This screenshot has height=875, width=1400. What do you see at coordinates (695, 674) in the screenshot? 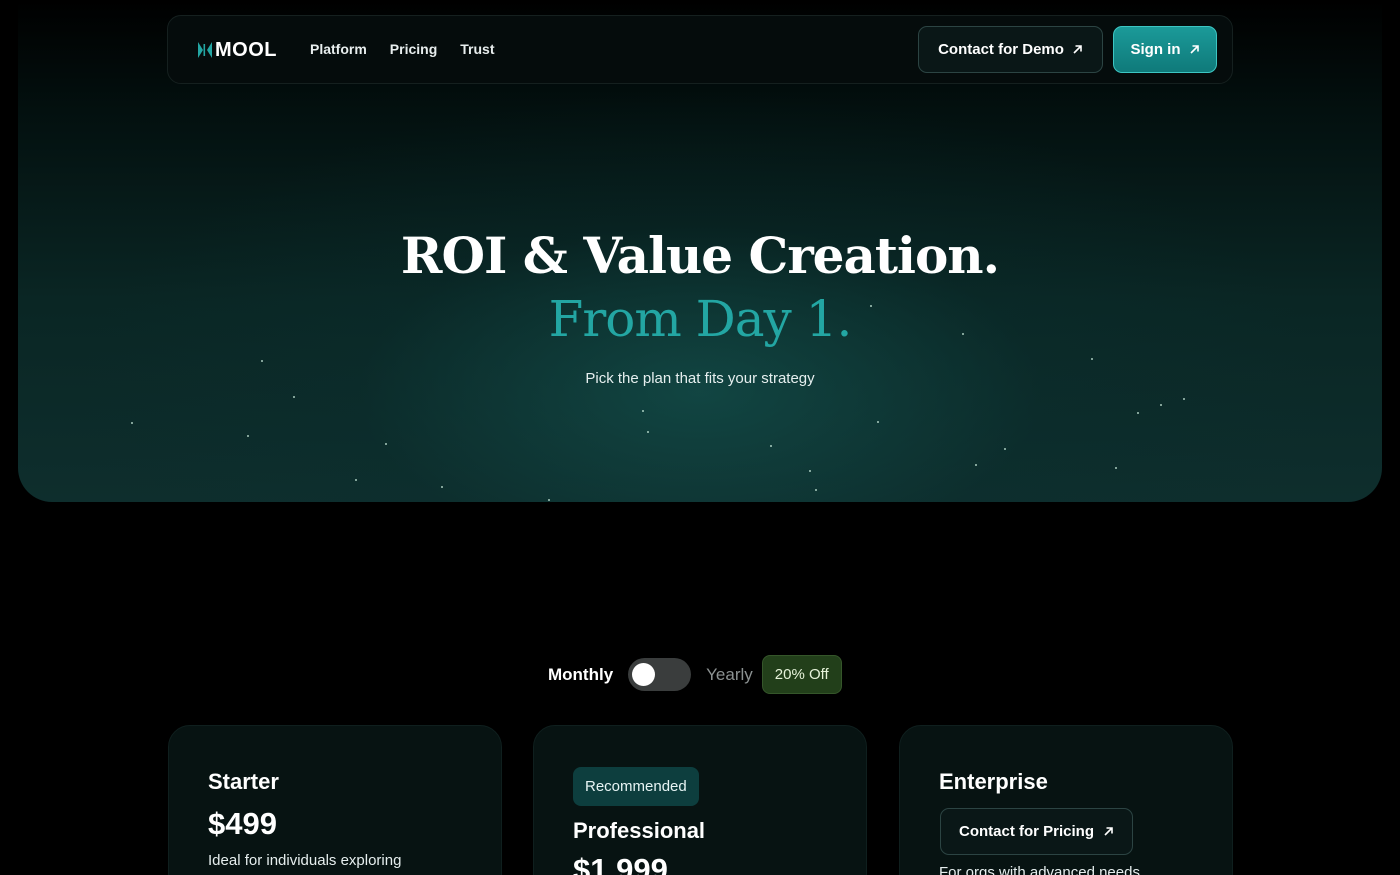
I see `billing-toggle-group: Monthly Yearly 20% Off` at bounding box center [695, 674].